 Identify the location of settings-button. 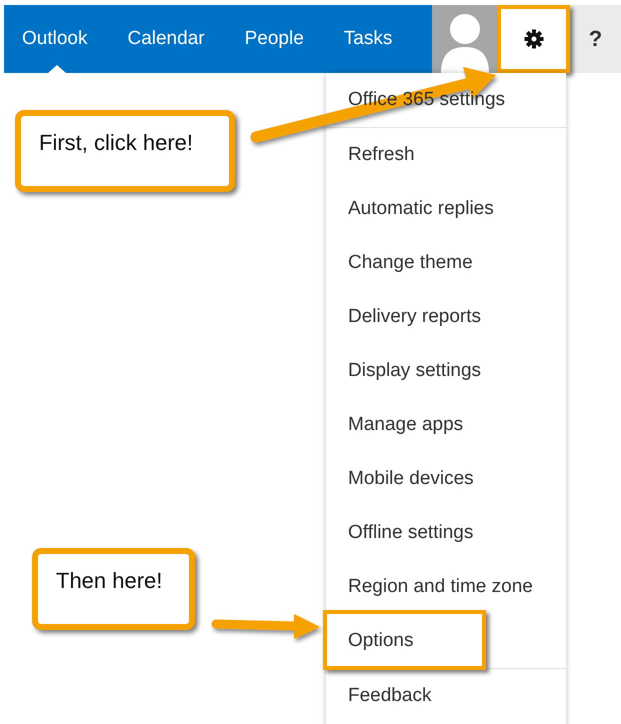
(533, 39).